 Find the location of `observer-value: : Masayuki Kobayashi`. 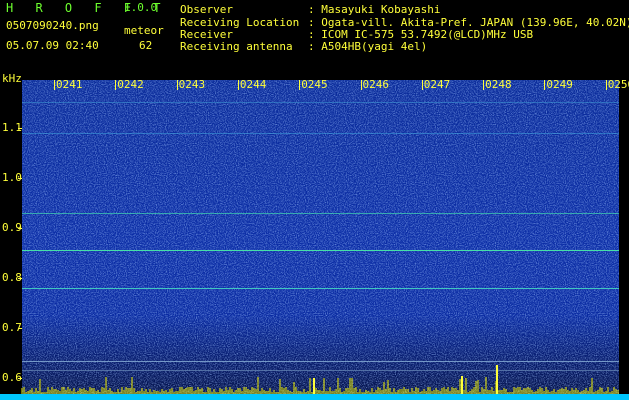

observer-value: : Masayuki Kobayashi is located at coordinates (374, 9).